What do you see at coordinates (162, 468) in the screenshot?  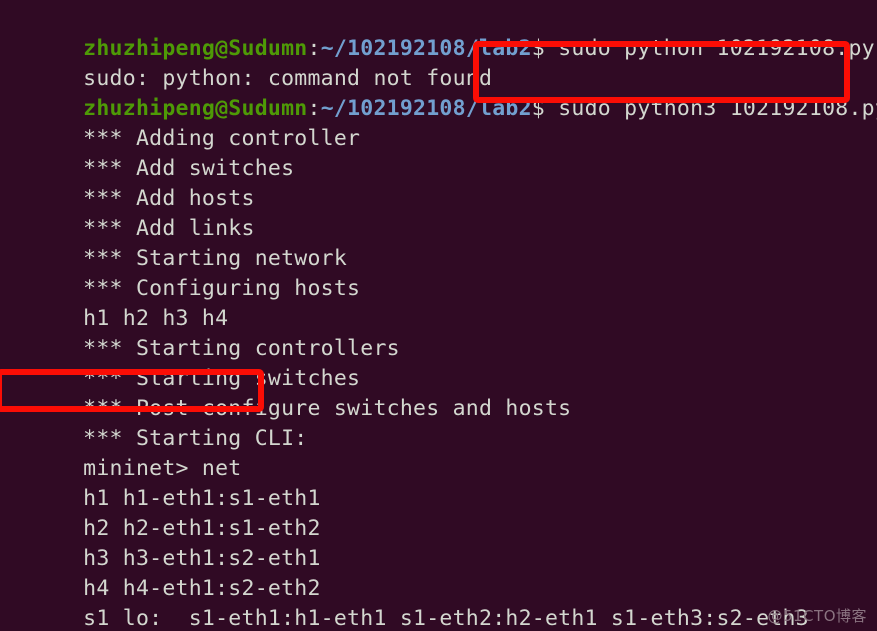 I see `output-text: mininet> net` at bounding box center [162, 468].